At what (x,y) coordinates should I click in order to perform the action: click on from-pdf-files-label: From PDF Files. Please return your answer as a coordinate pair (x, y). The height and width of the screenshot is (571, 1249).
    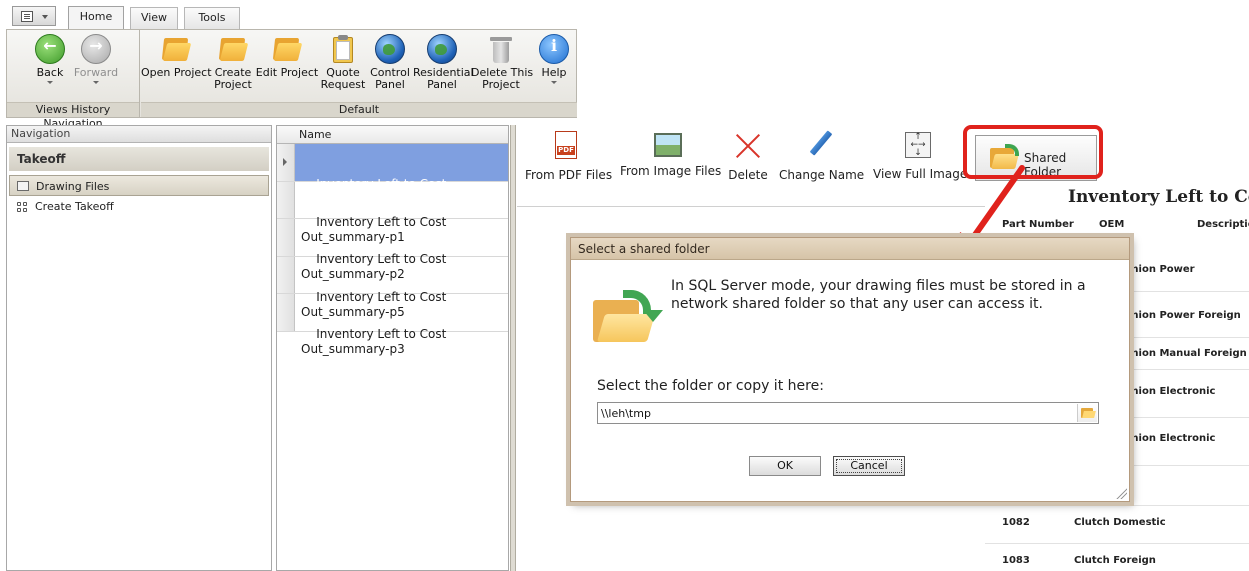
    Looking at the image, I should click on (569, 175).